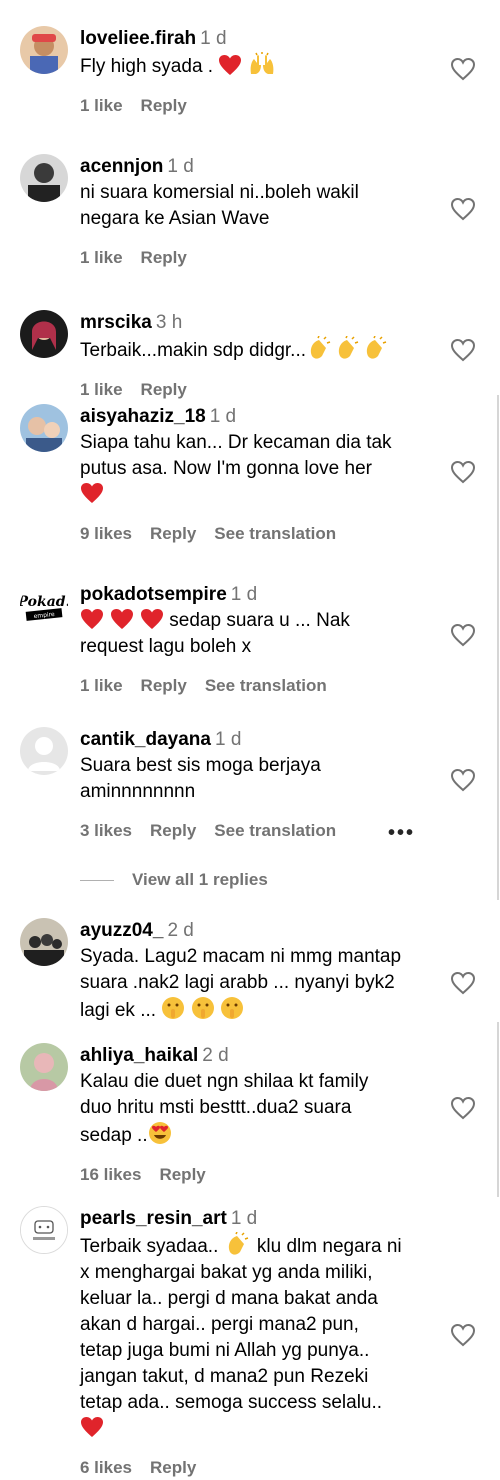 The height and width of the screenshot is (1480, 500). I want to click on likes-count: 3 likes, so click(106, 830).